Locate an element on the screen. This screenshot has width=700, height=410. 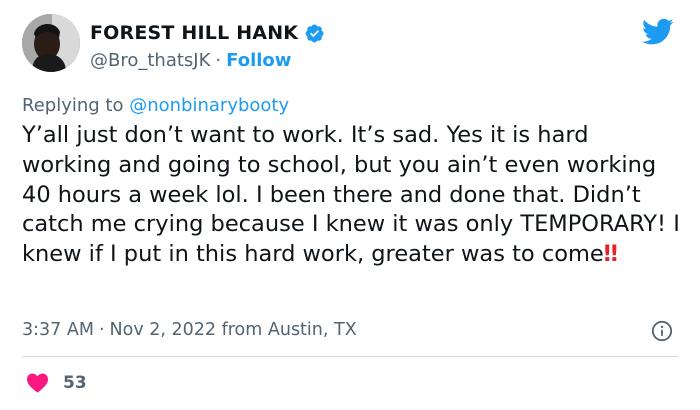
reply-context: Replying to @nonbinarybooty is located at coordinates (155, 105).